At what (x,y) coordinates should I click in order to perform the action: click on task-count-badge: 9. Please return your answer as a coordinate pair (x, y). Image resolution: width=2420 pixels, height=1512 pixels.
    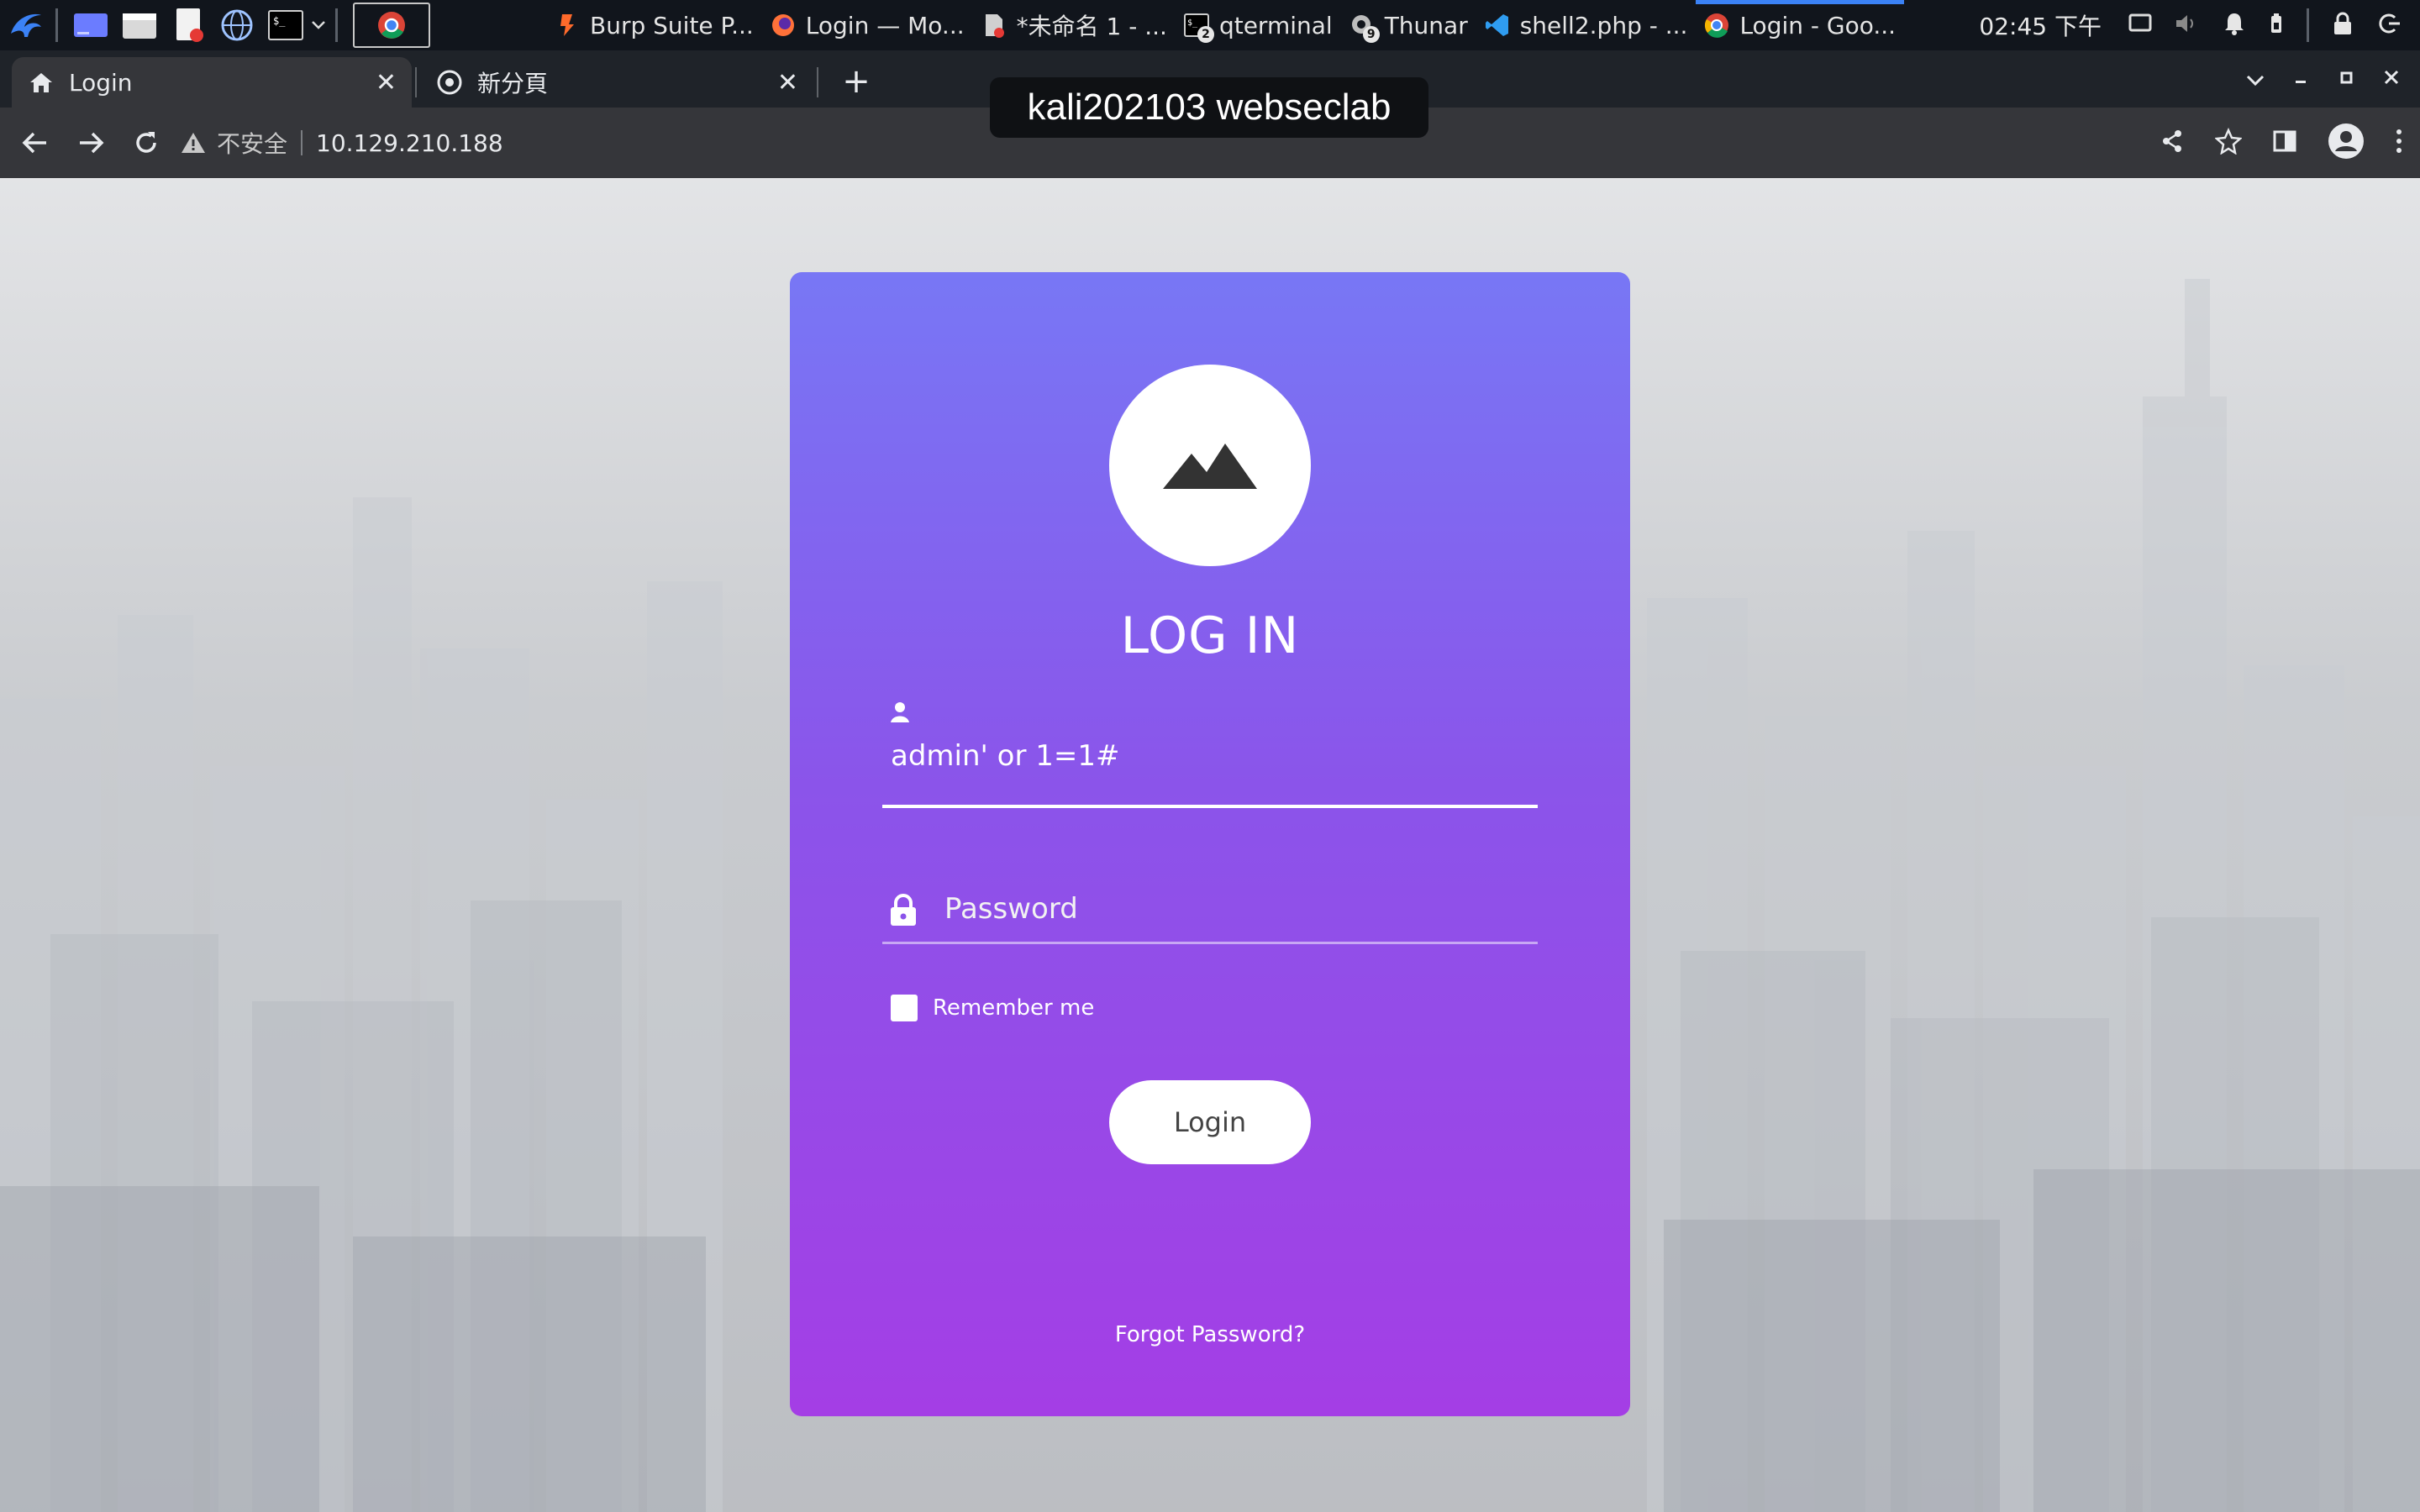
    Looking at the image, I should click on (1371, 34).